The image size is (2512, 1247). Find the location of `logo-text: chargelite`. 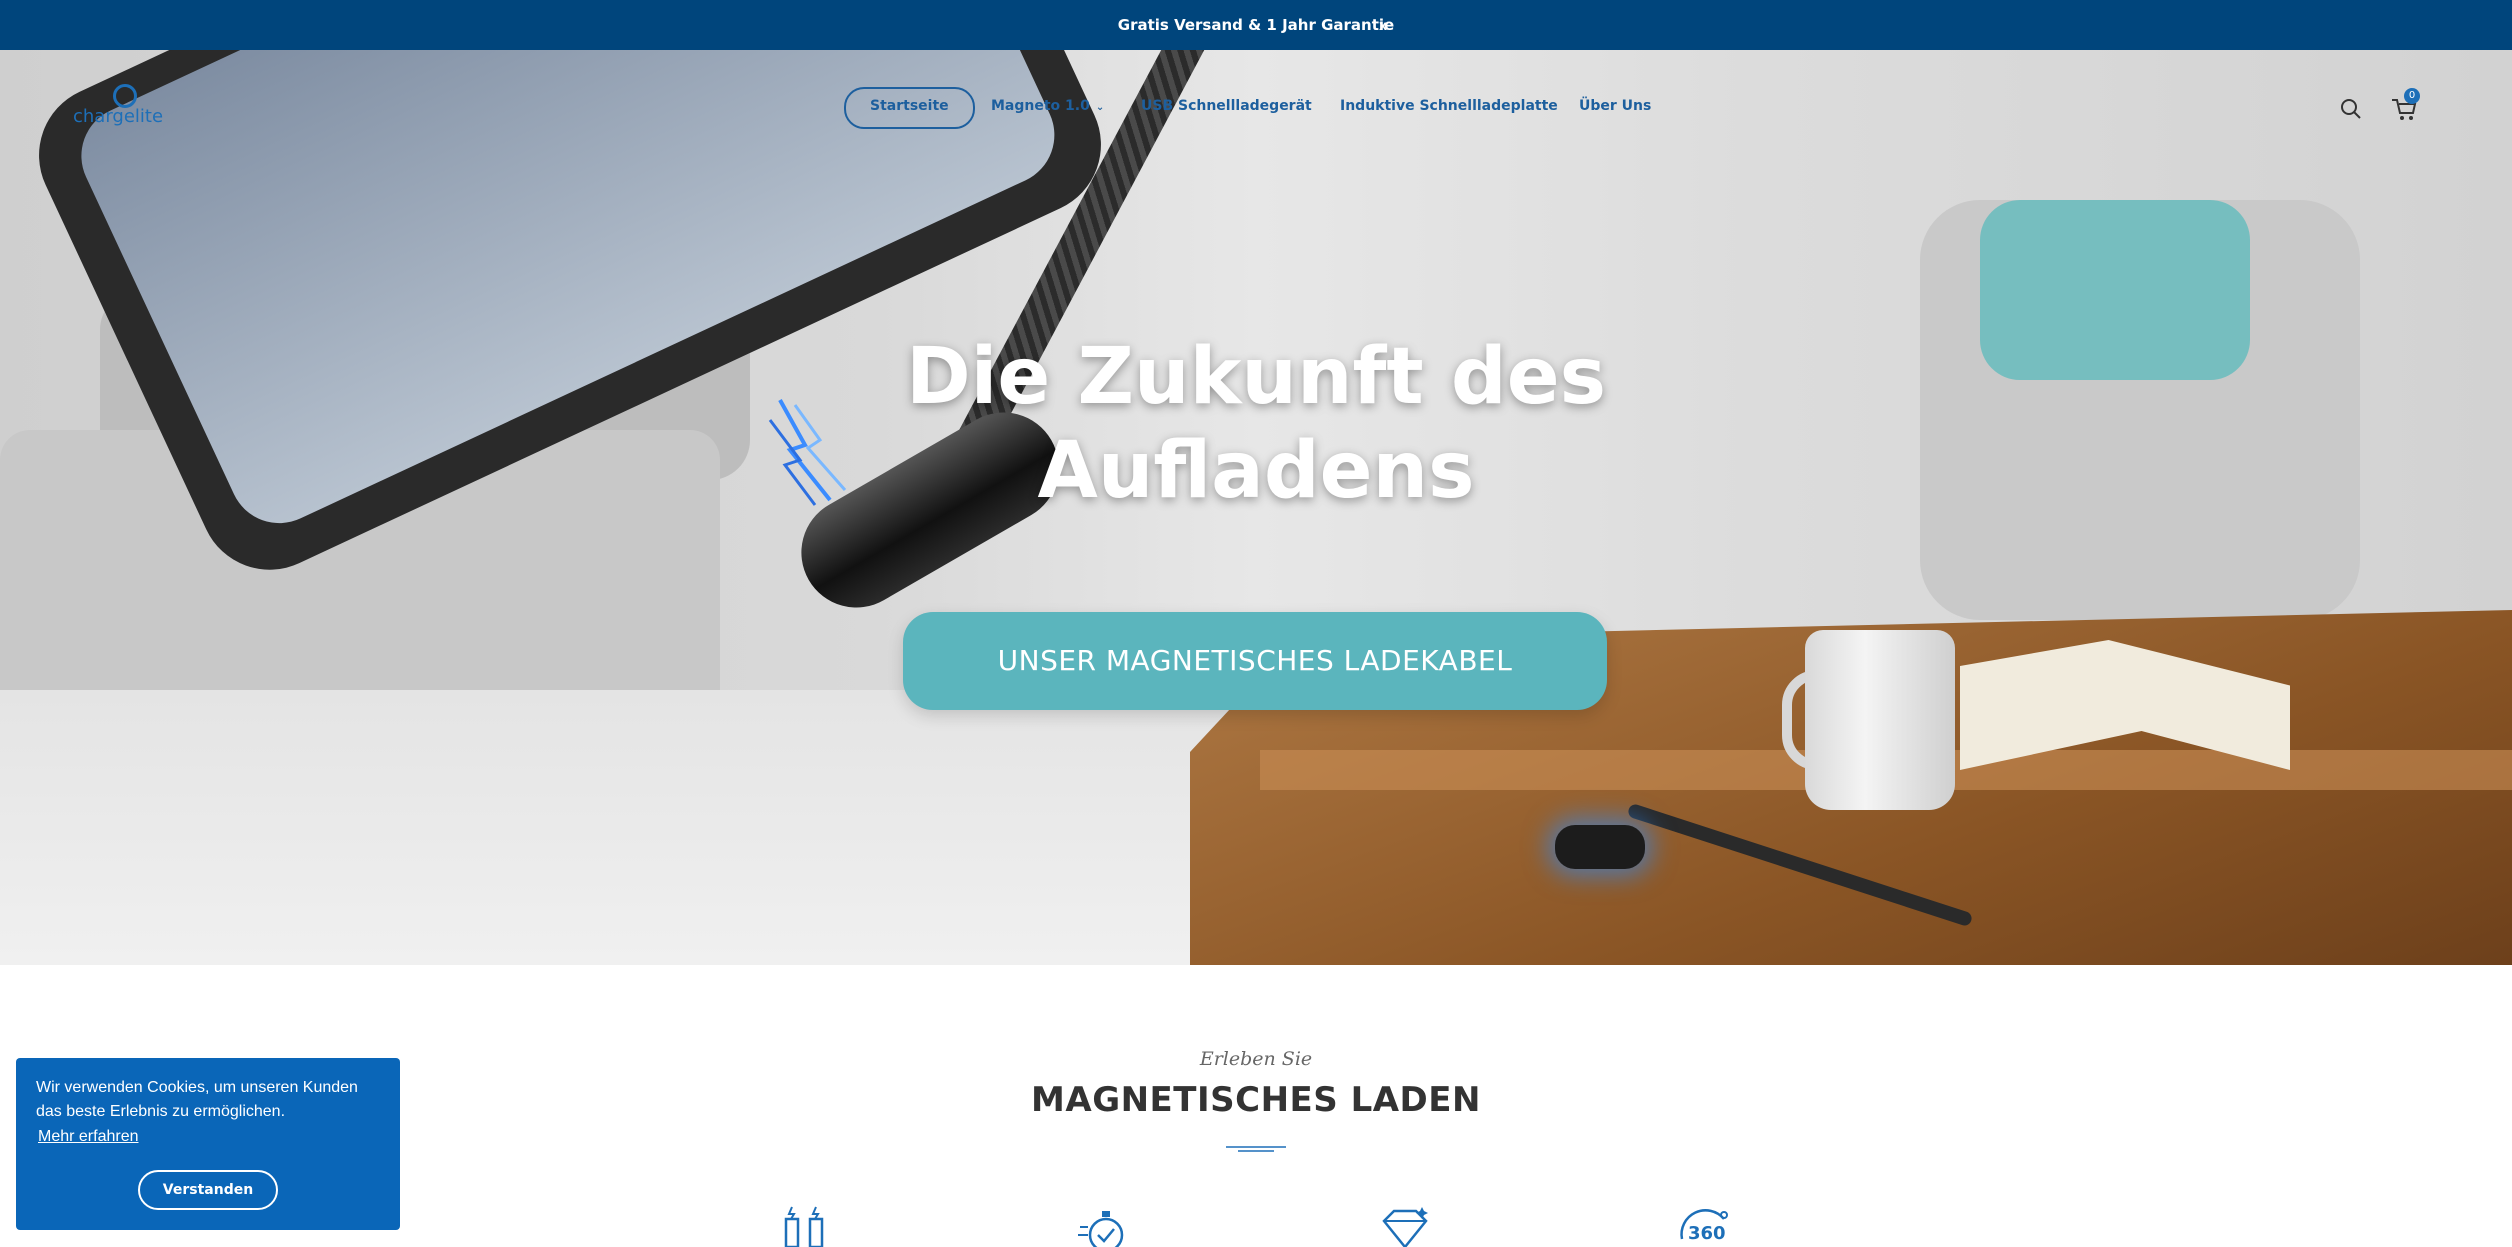

logo-text: chargelite is located at coordinates (118, 116).